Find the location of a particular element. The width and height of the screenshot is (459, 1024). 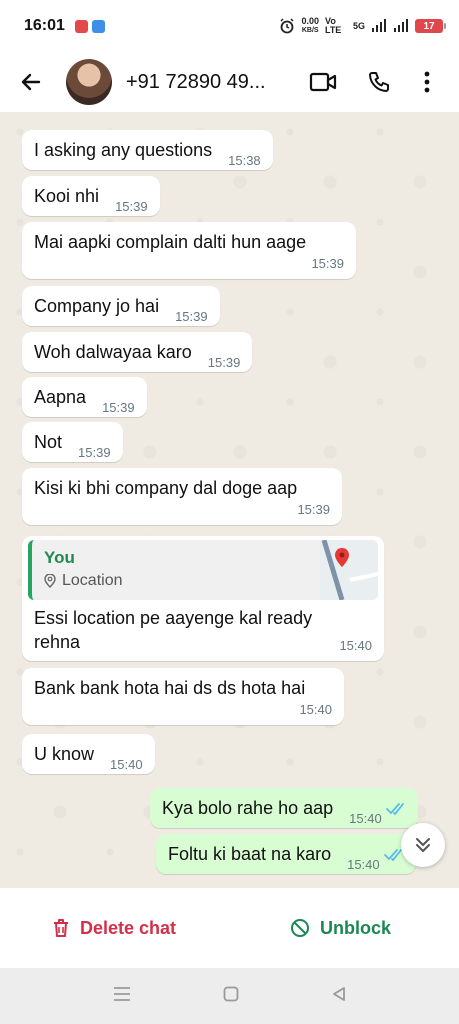

map-thumbnail is located at coordinates (349, 570).